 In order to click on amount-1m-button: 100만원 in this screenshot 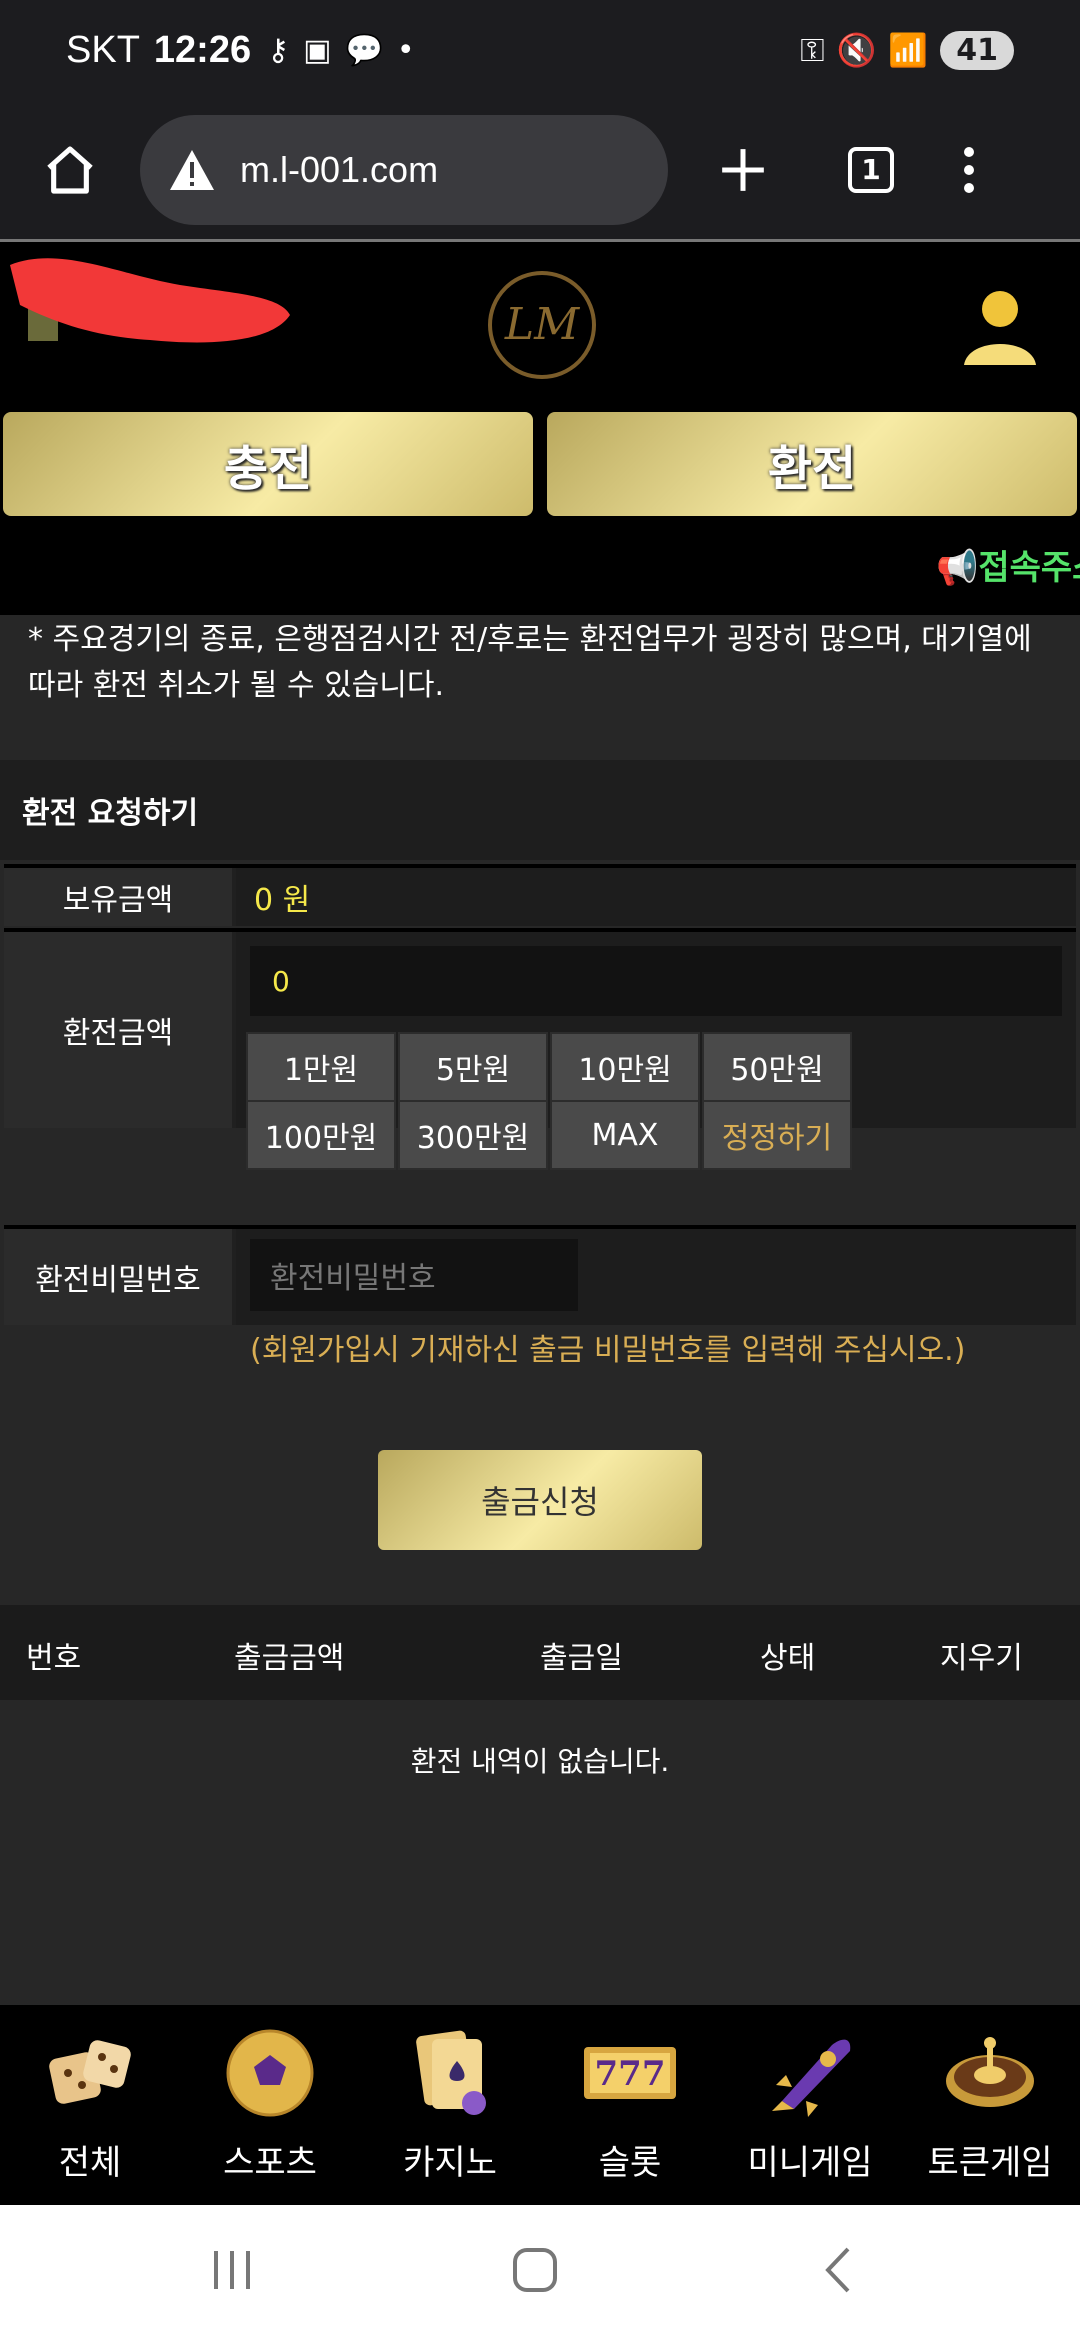, I will do `click(321, 1135)`.